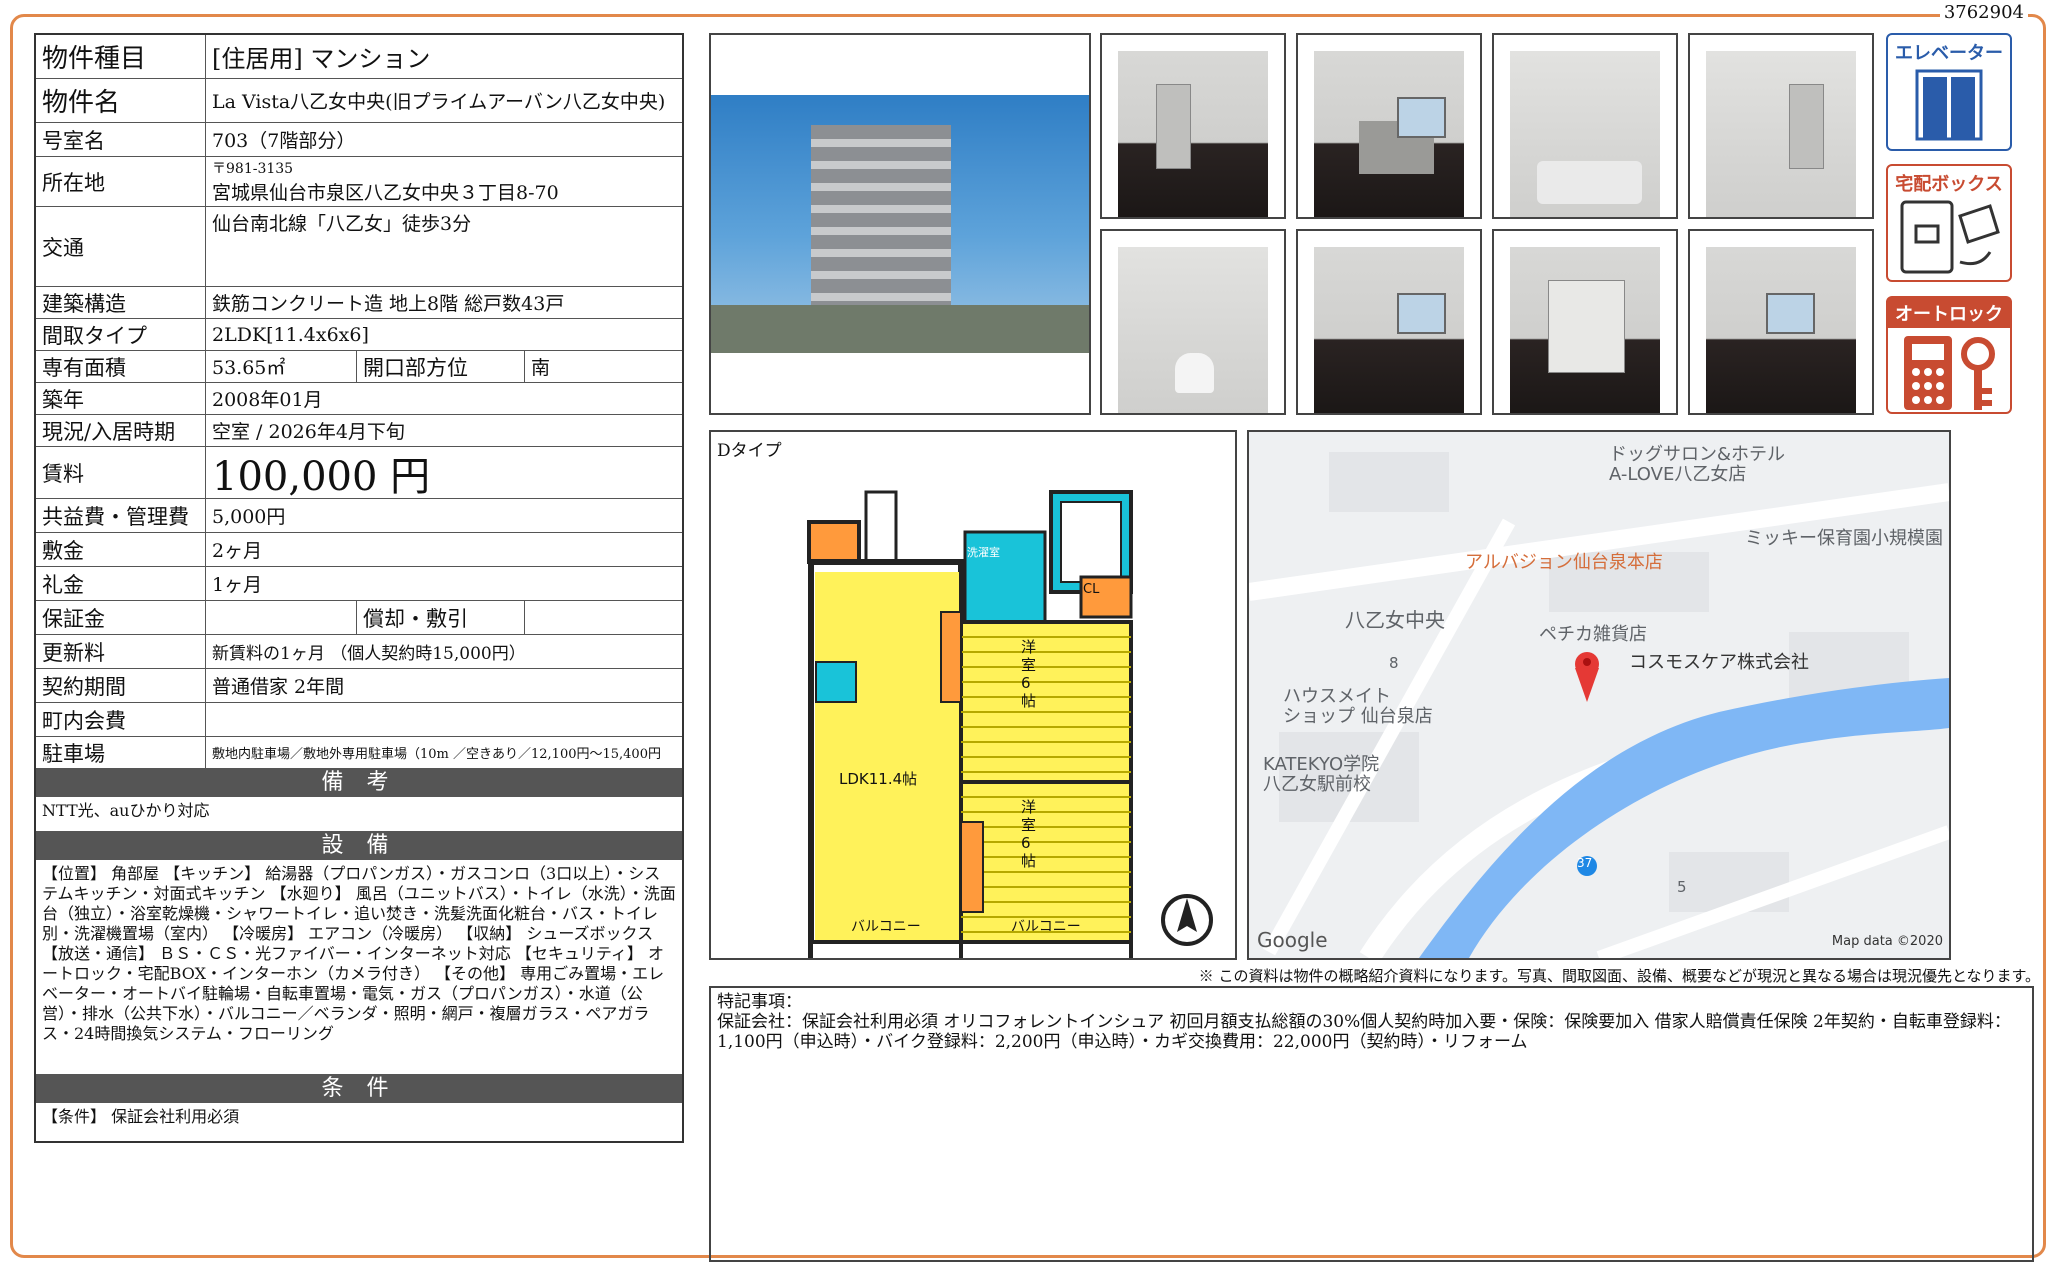  Describe the element at coordinates (359, 140) in the screenshot. I see `row-room: 号室名 703（7階部分）` at that location.